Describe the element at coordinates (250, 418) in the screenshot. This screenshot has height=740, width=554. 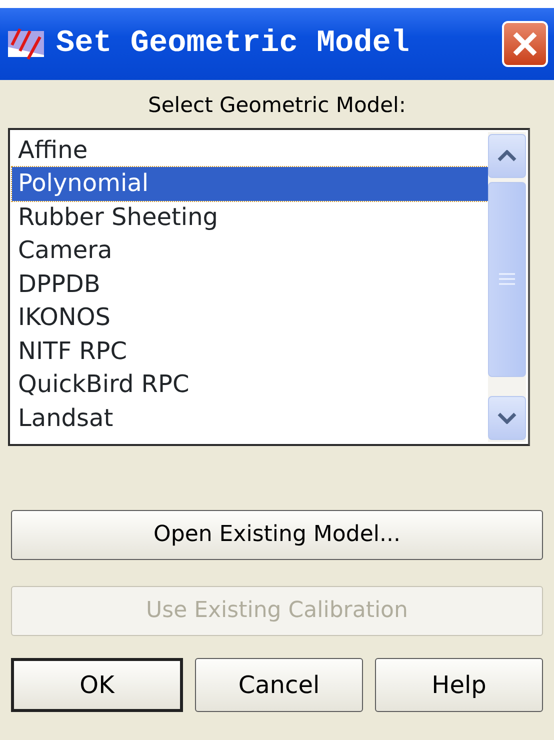
I see `list-item: Landsat` at that location.